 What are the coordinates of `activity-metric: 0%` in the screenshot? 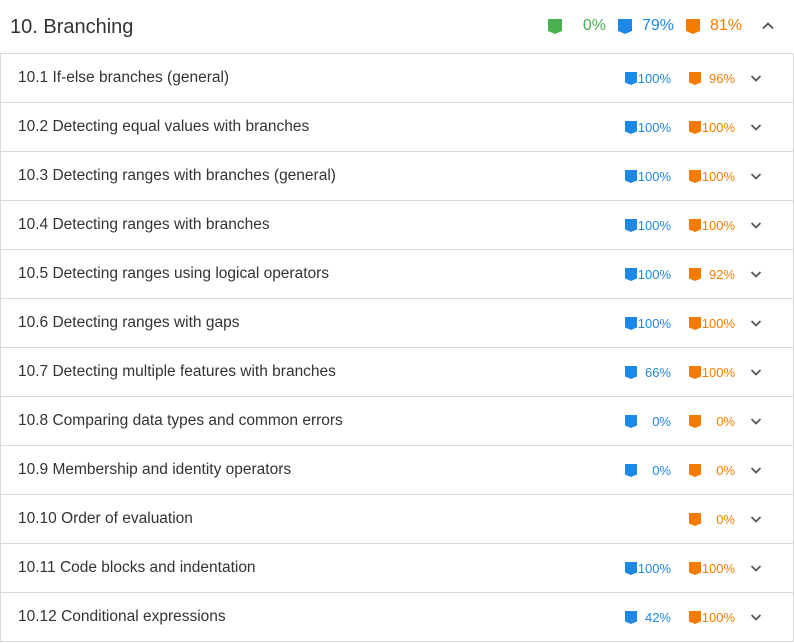 It's located at (712, 519).